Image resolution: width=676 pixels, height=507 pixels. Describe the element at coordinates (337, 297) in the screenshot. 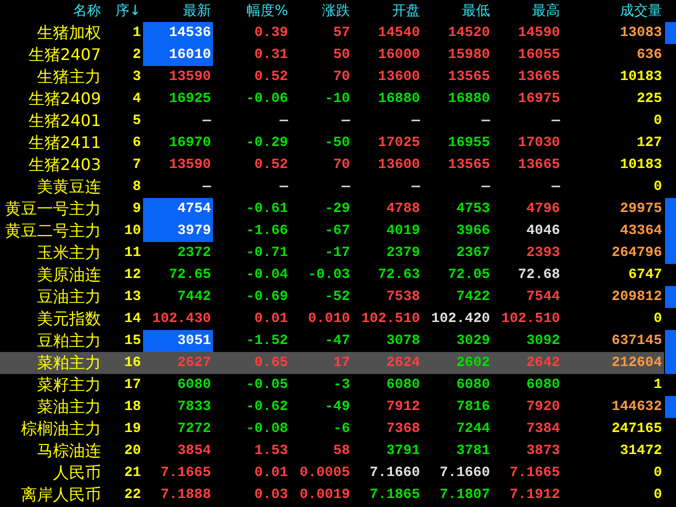

I see `table-cell: -52` at that location.